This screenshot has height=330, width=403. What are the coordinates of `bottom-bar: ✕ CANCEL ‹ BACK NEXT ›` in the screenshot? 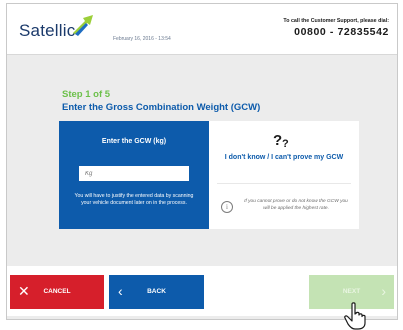 It's located at (202, 291).